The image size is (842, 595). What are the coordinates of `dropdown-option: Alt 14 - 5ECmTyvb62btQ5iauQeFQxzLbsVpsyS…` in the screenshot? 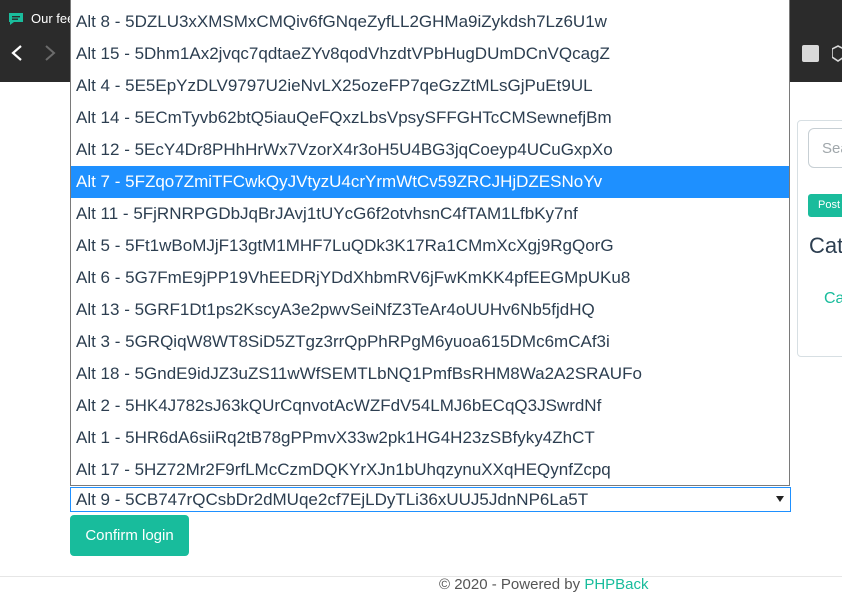 It's located at (430, 118).